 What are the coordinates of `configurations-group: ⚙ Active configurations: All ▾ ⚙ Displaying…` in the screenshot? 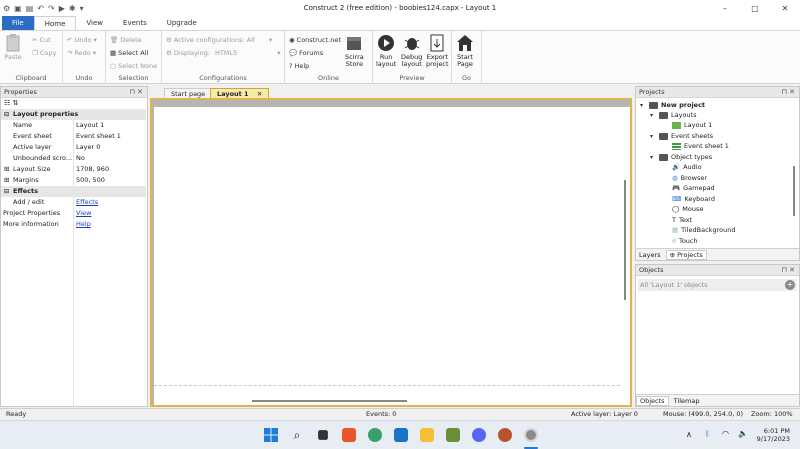 It's located at (223, 57).